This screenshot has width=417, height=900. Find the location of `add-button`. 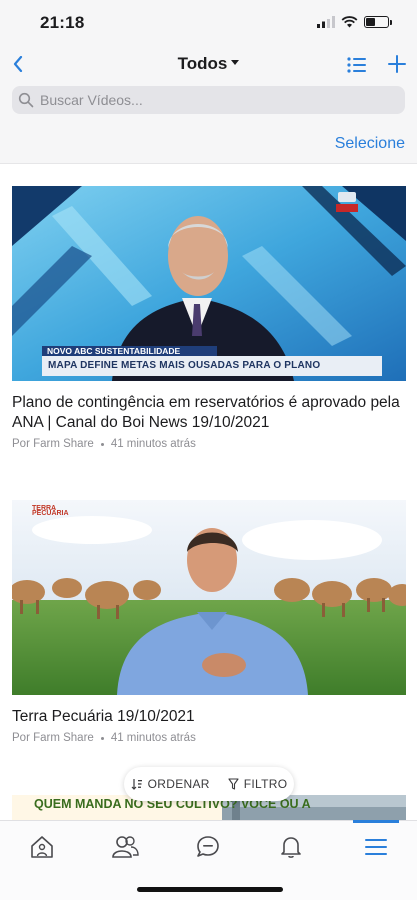

add-button is located at coordinates (397, 64).